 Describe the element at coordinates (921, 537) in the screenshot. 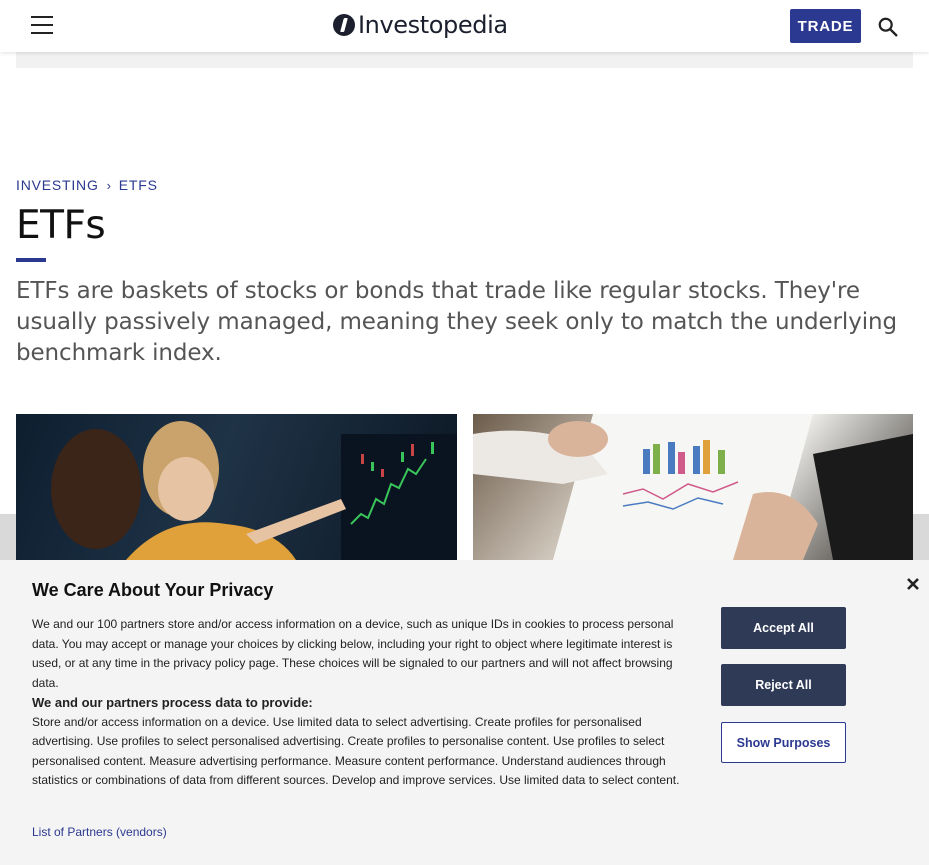

I see `side-gutter-right` at that location.